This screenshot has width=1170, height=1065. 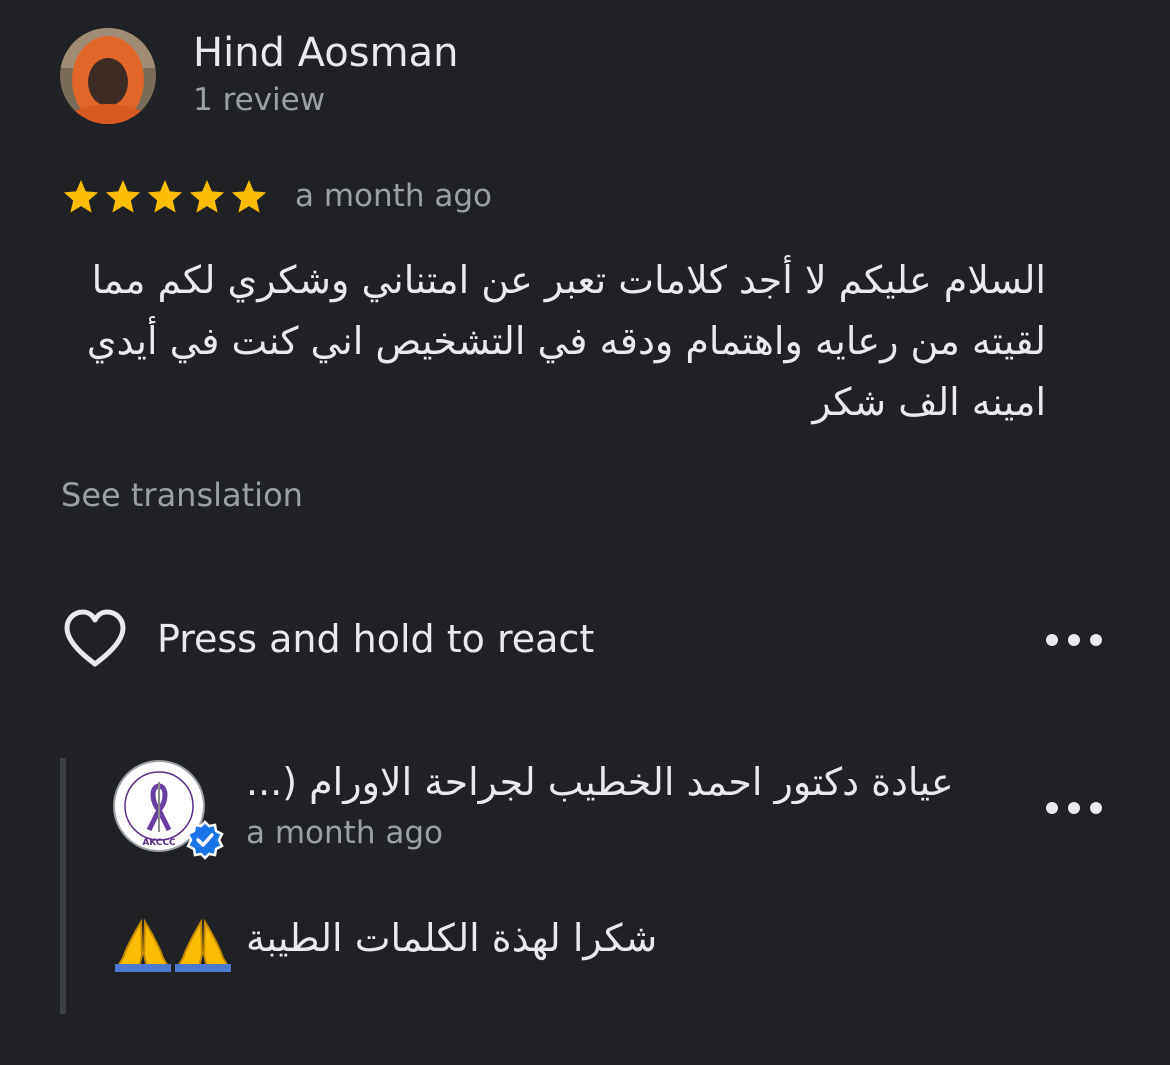 I want to click on owner-avatar: AKCCC, so click(x=169, y=812).